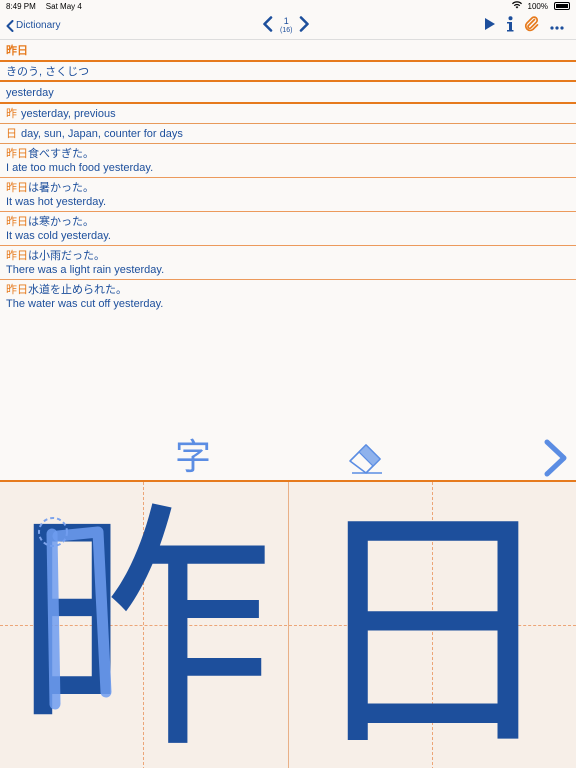  I want to click on back-label: Dictionary, so click(38, 25).